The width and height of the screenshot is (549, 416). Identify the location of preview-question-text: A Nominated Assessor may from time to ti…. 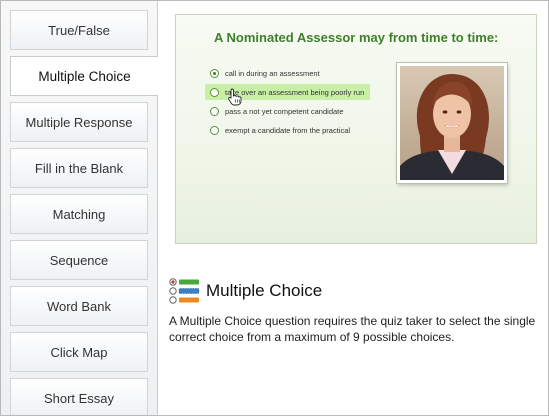
(356, 37).